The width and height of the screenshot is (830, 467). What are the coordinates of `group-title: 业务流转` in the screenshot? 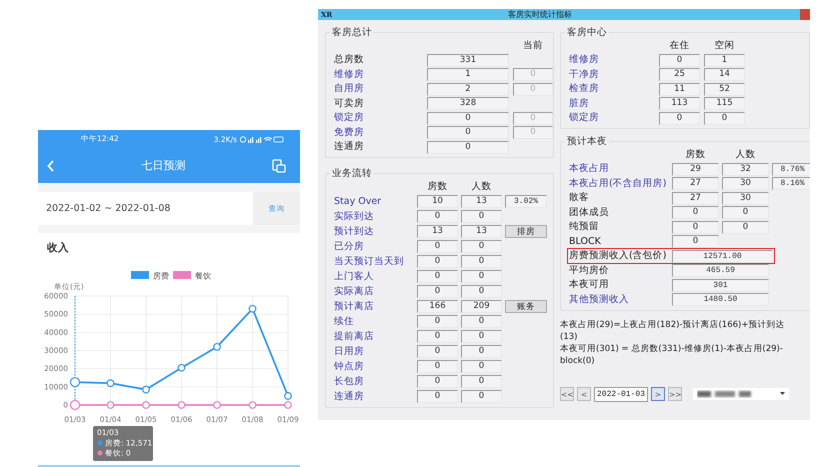 It's located at (352, 173).